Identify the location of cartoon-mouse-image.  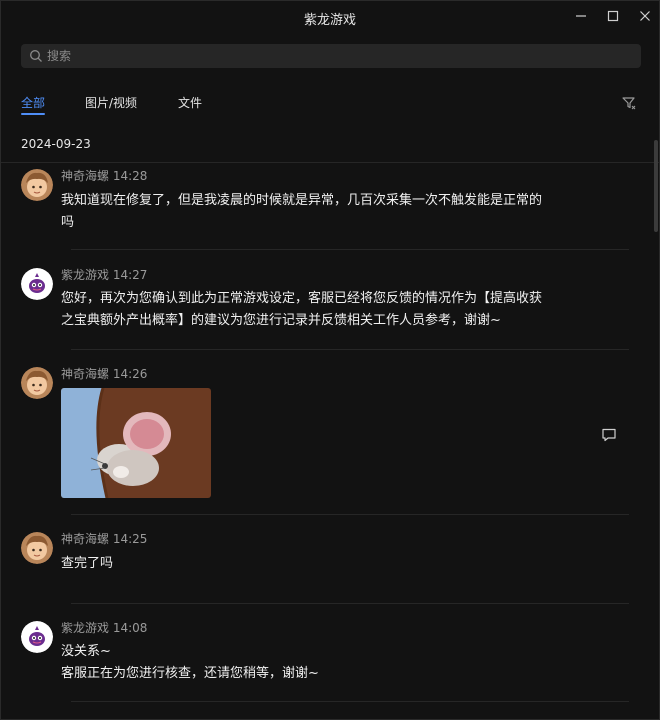
(136, 443).